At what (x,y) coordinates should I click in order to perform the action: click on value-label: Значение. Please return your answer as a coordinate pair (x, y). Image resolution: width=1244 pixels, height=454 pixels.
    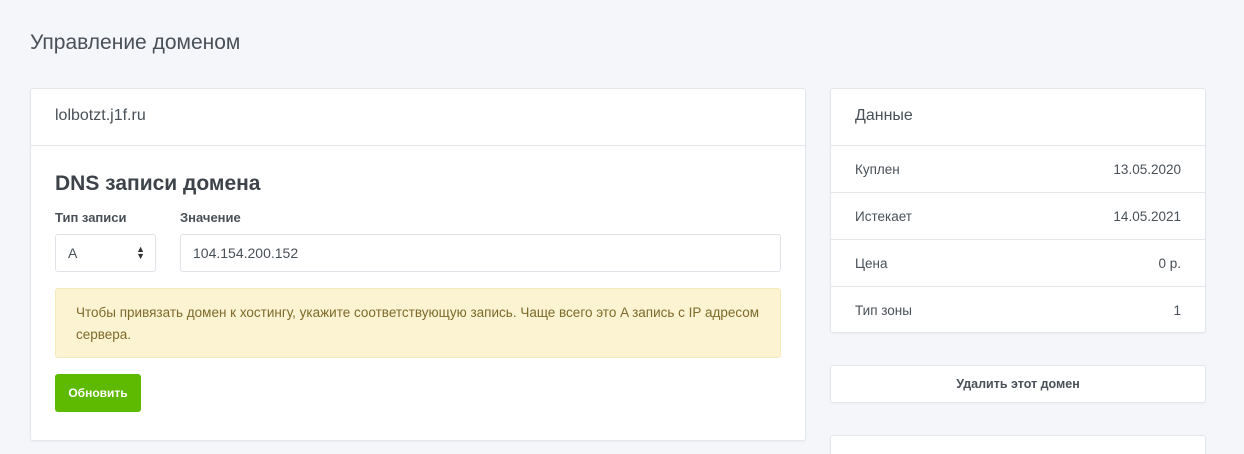
    Looking at the image, I should click on (210, 217).